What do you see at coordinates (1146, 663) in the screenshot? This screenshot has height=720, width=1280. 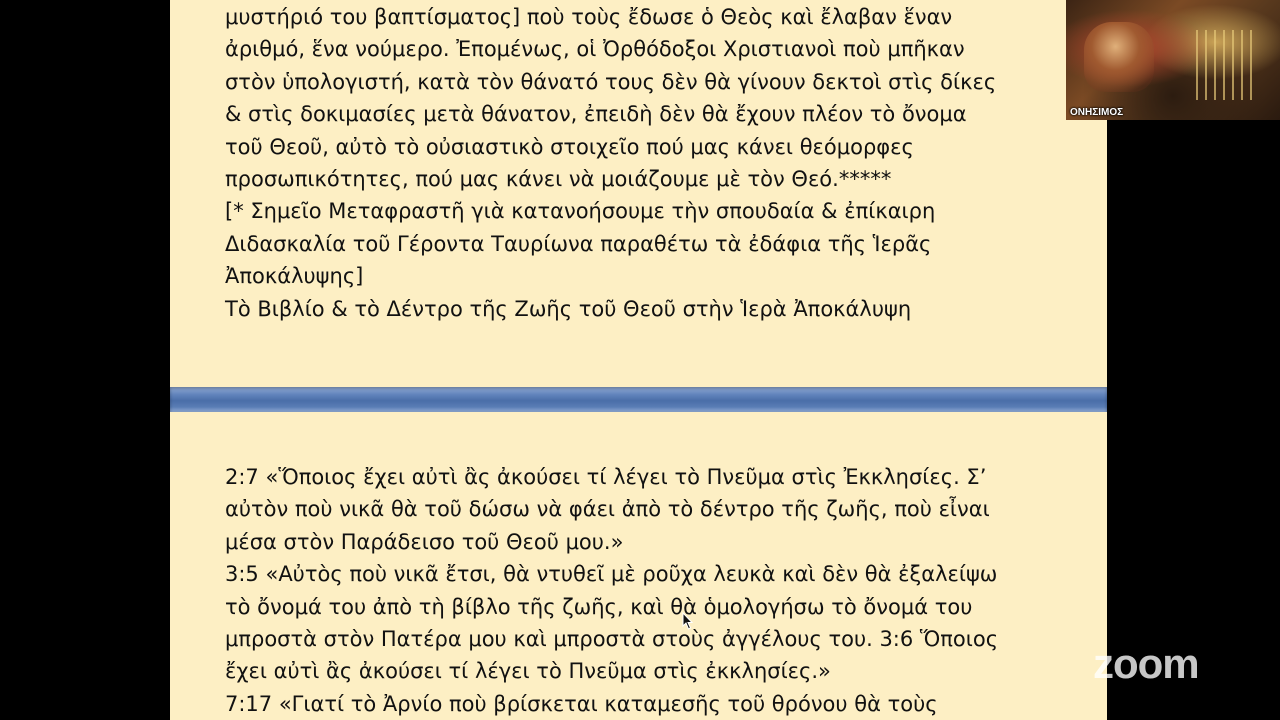 I see `zoom-watermark: zoom` at bounding box center [1146, 663].